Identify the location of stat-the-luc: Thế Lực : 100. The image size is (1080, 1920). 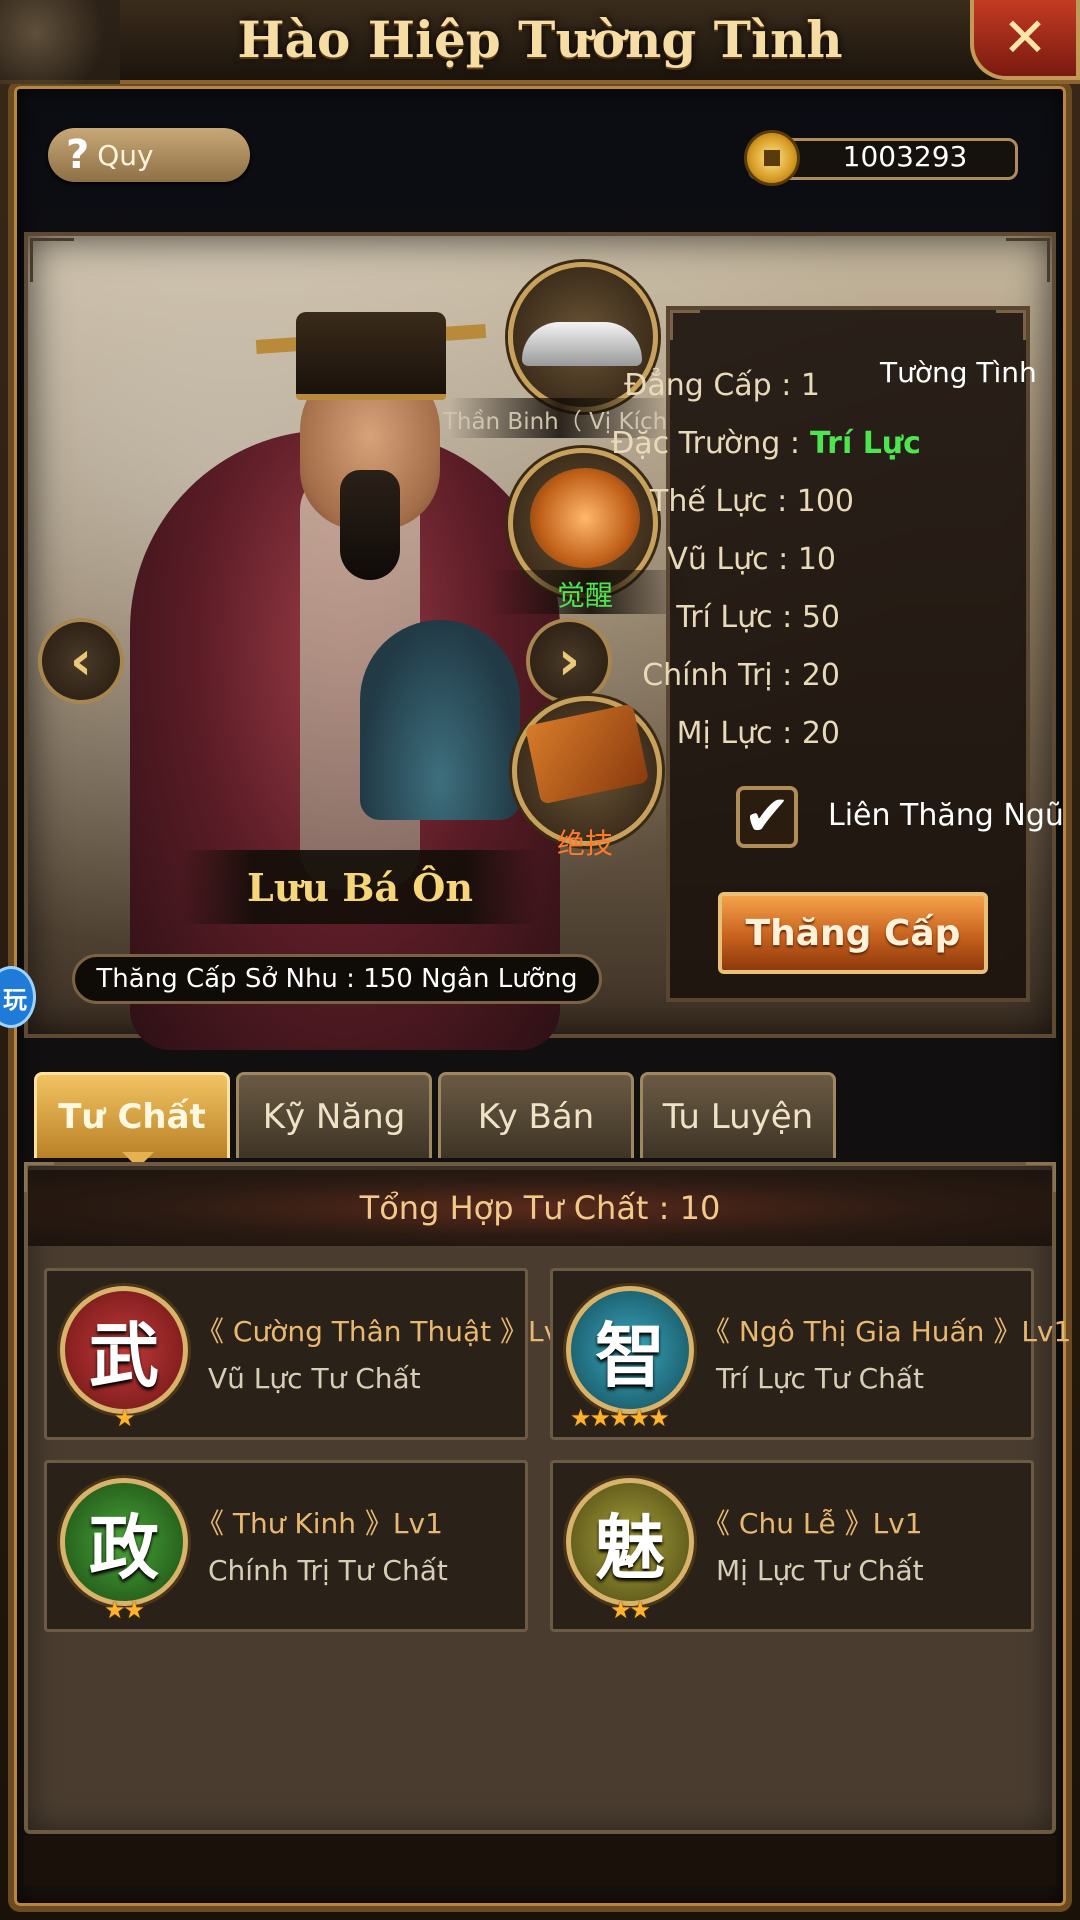
(752, 501).